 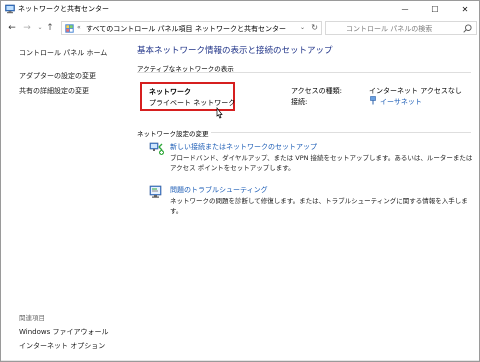 What do you see at coordinates (314, 27) in the screenshot?
I see `refresh-icon: ↻` at bounding box center [314, 27].